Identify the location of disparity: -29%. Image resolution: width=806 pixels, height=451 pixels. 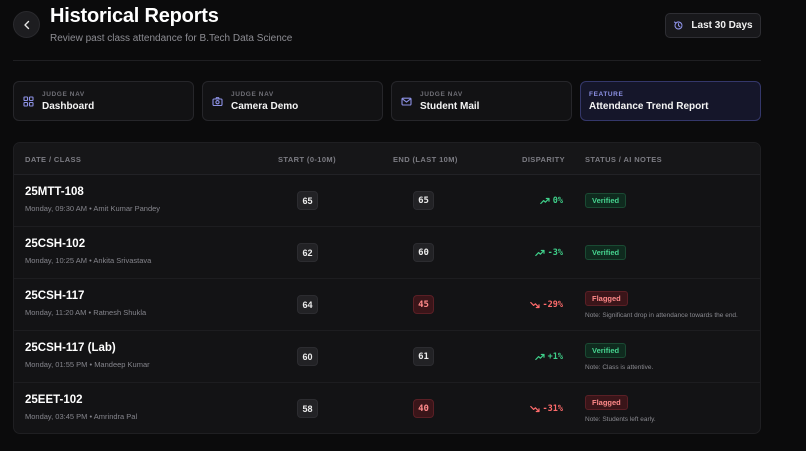
(546, 305).